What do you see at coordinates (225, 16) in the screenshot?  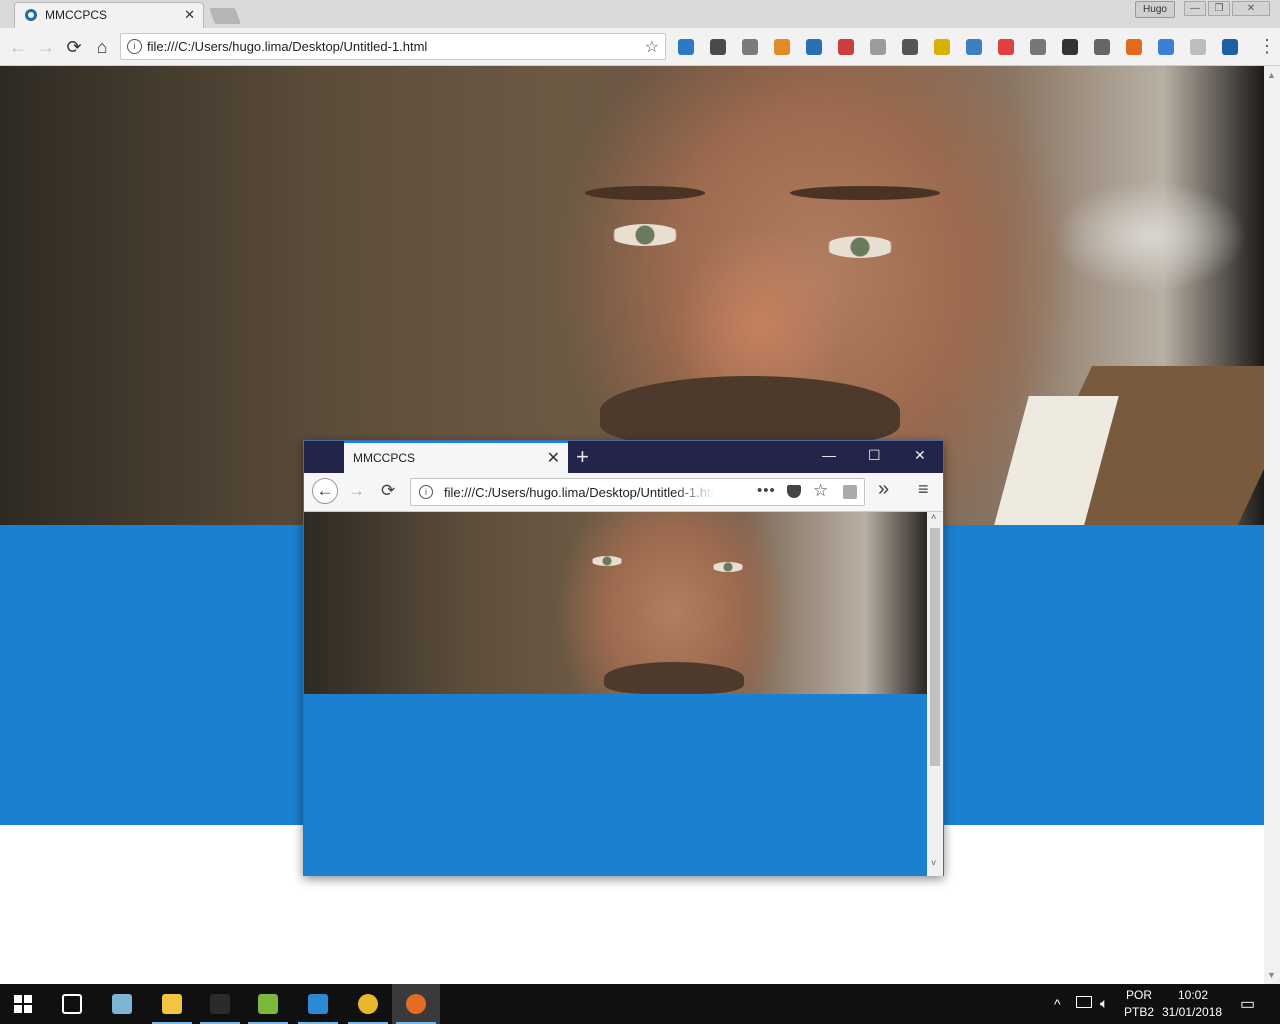 I see `chrome-new-tab-button` at bounding box center [225, 16].